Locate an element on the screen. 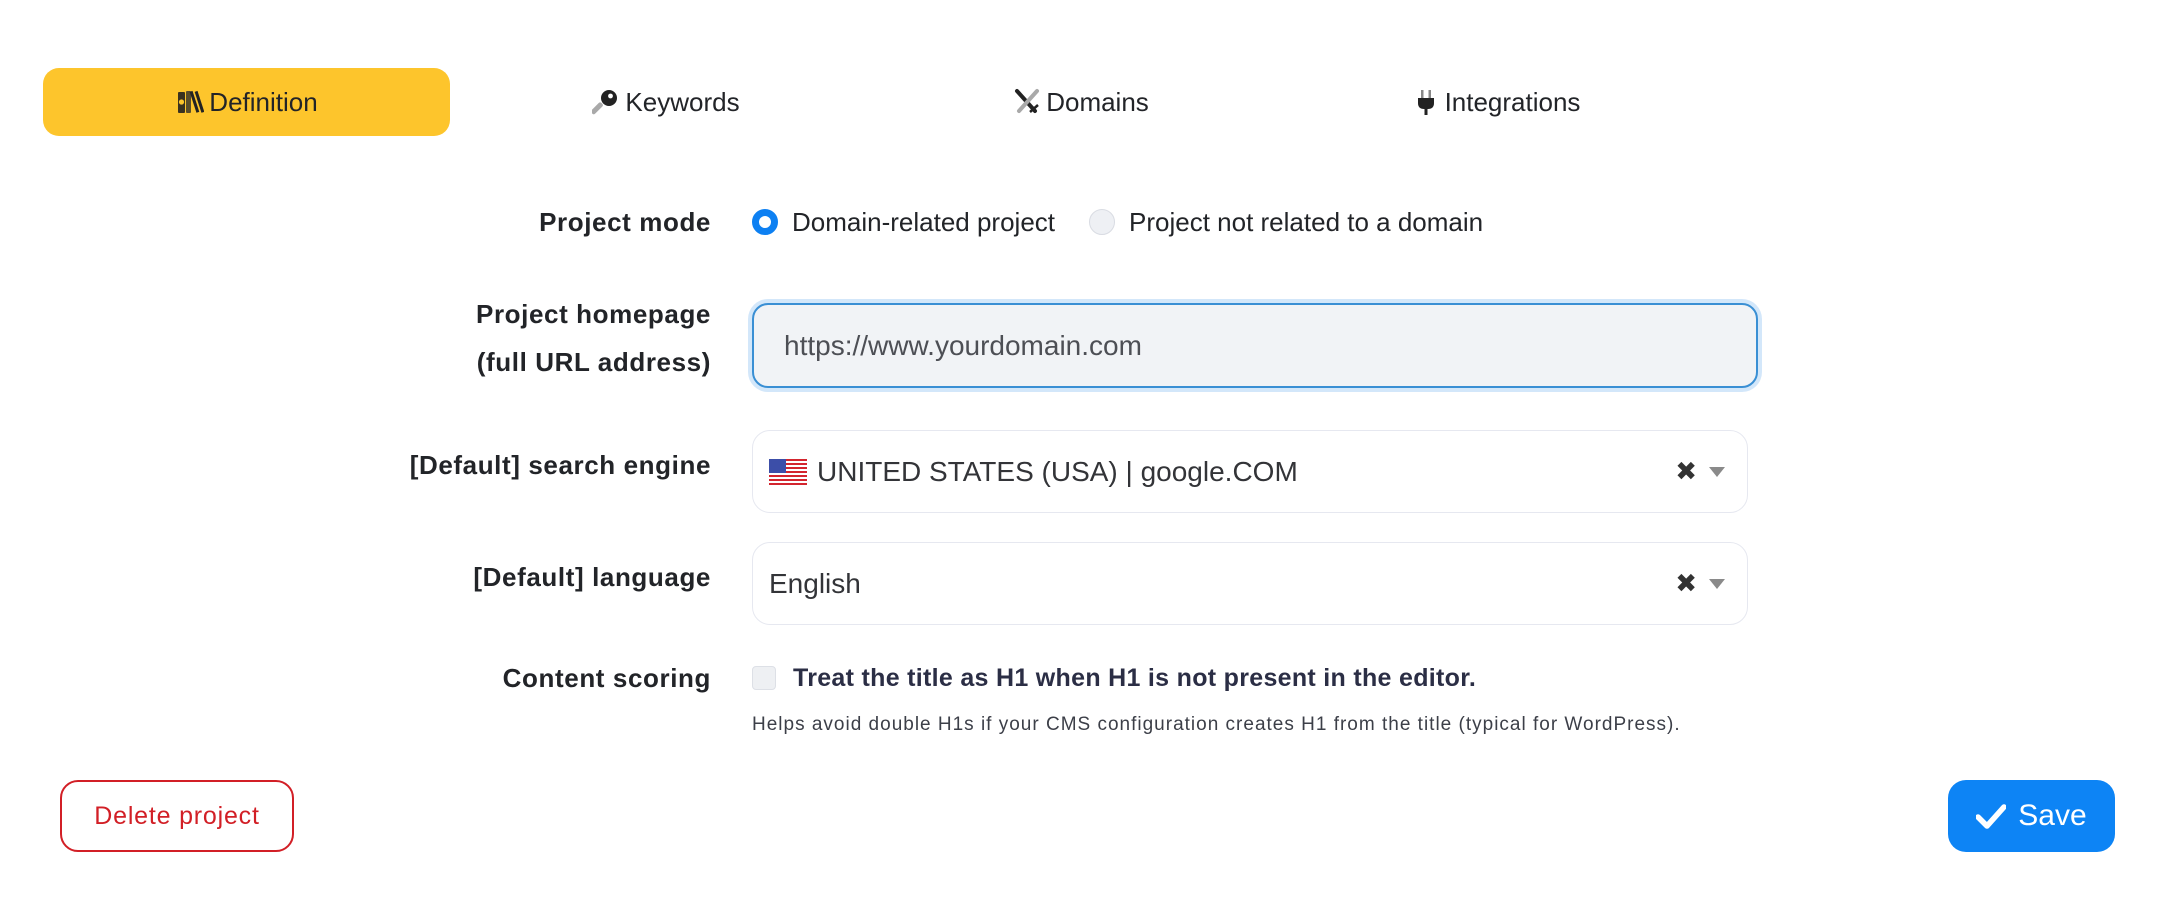 The width and height of the screenshot is (2168, 908). tab-definition: Definition is located at coordinates (246, 102).